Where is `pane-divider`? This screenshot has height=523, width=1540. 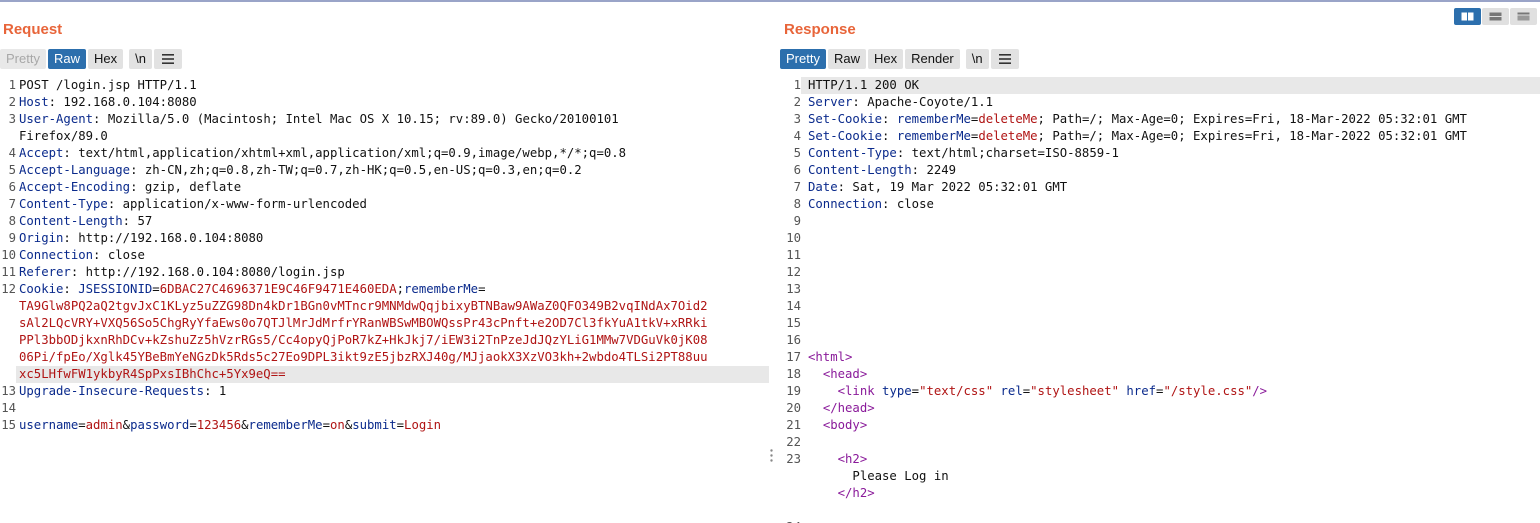
pane-divider is located at coordinates (774, 262).